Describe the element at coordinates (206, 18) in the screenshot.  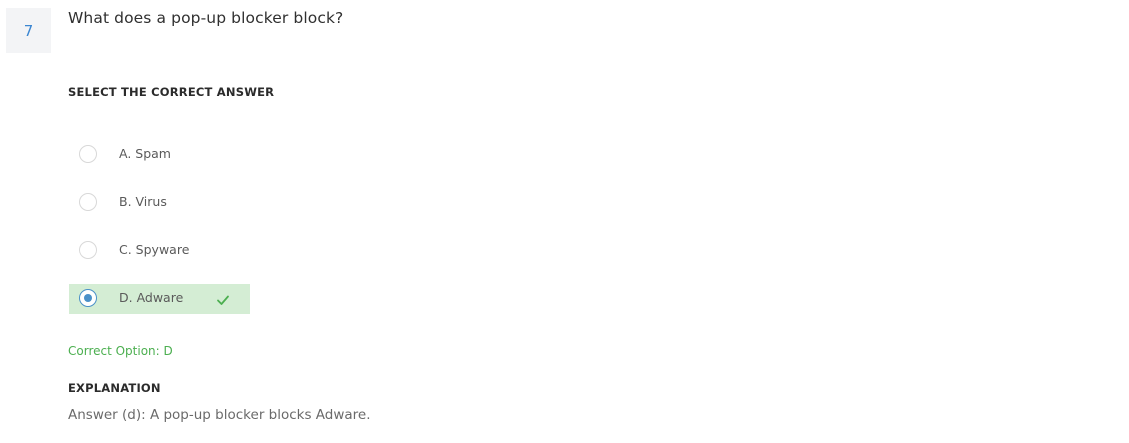
I see `question-text: What does a pop-up blocker block?` at that location.